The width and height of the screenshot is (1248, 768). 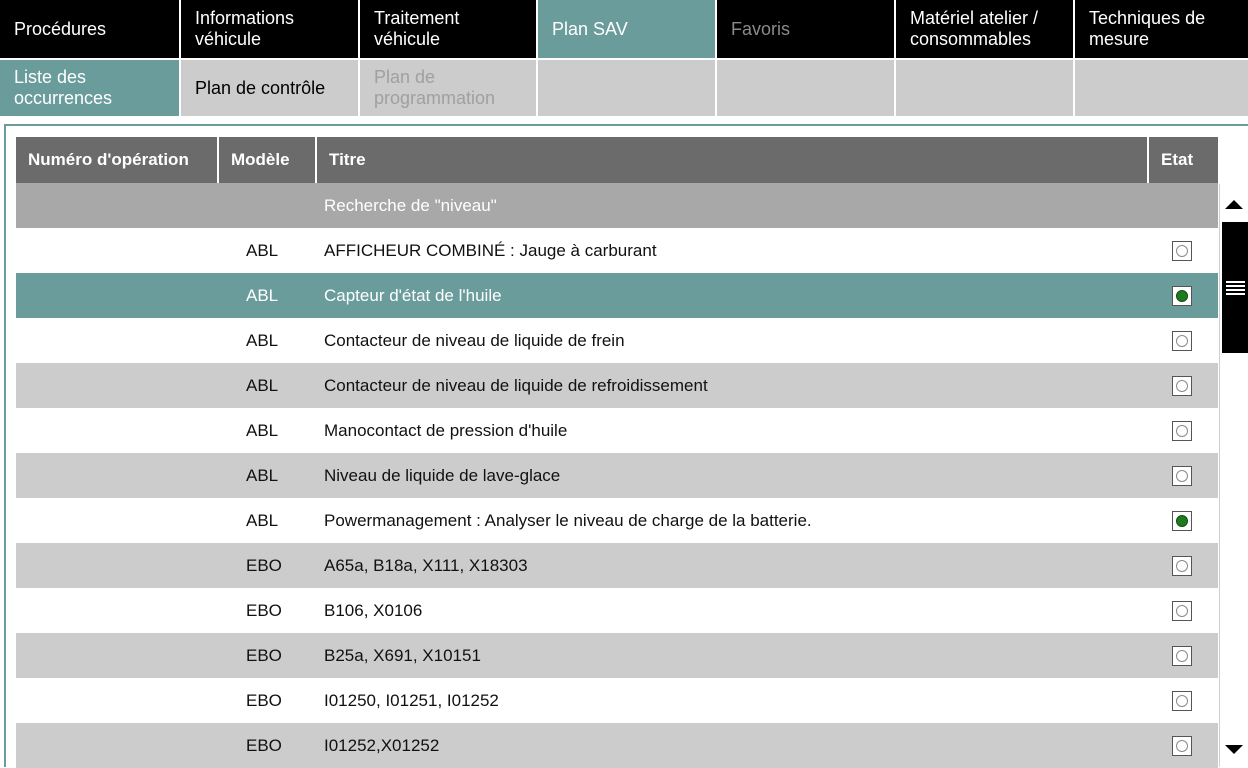 I want to click on grip-lines-icon, so click(x=1235, y=287).